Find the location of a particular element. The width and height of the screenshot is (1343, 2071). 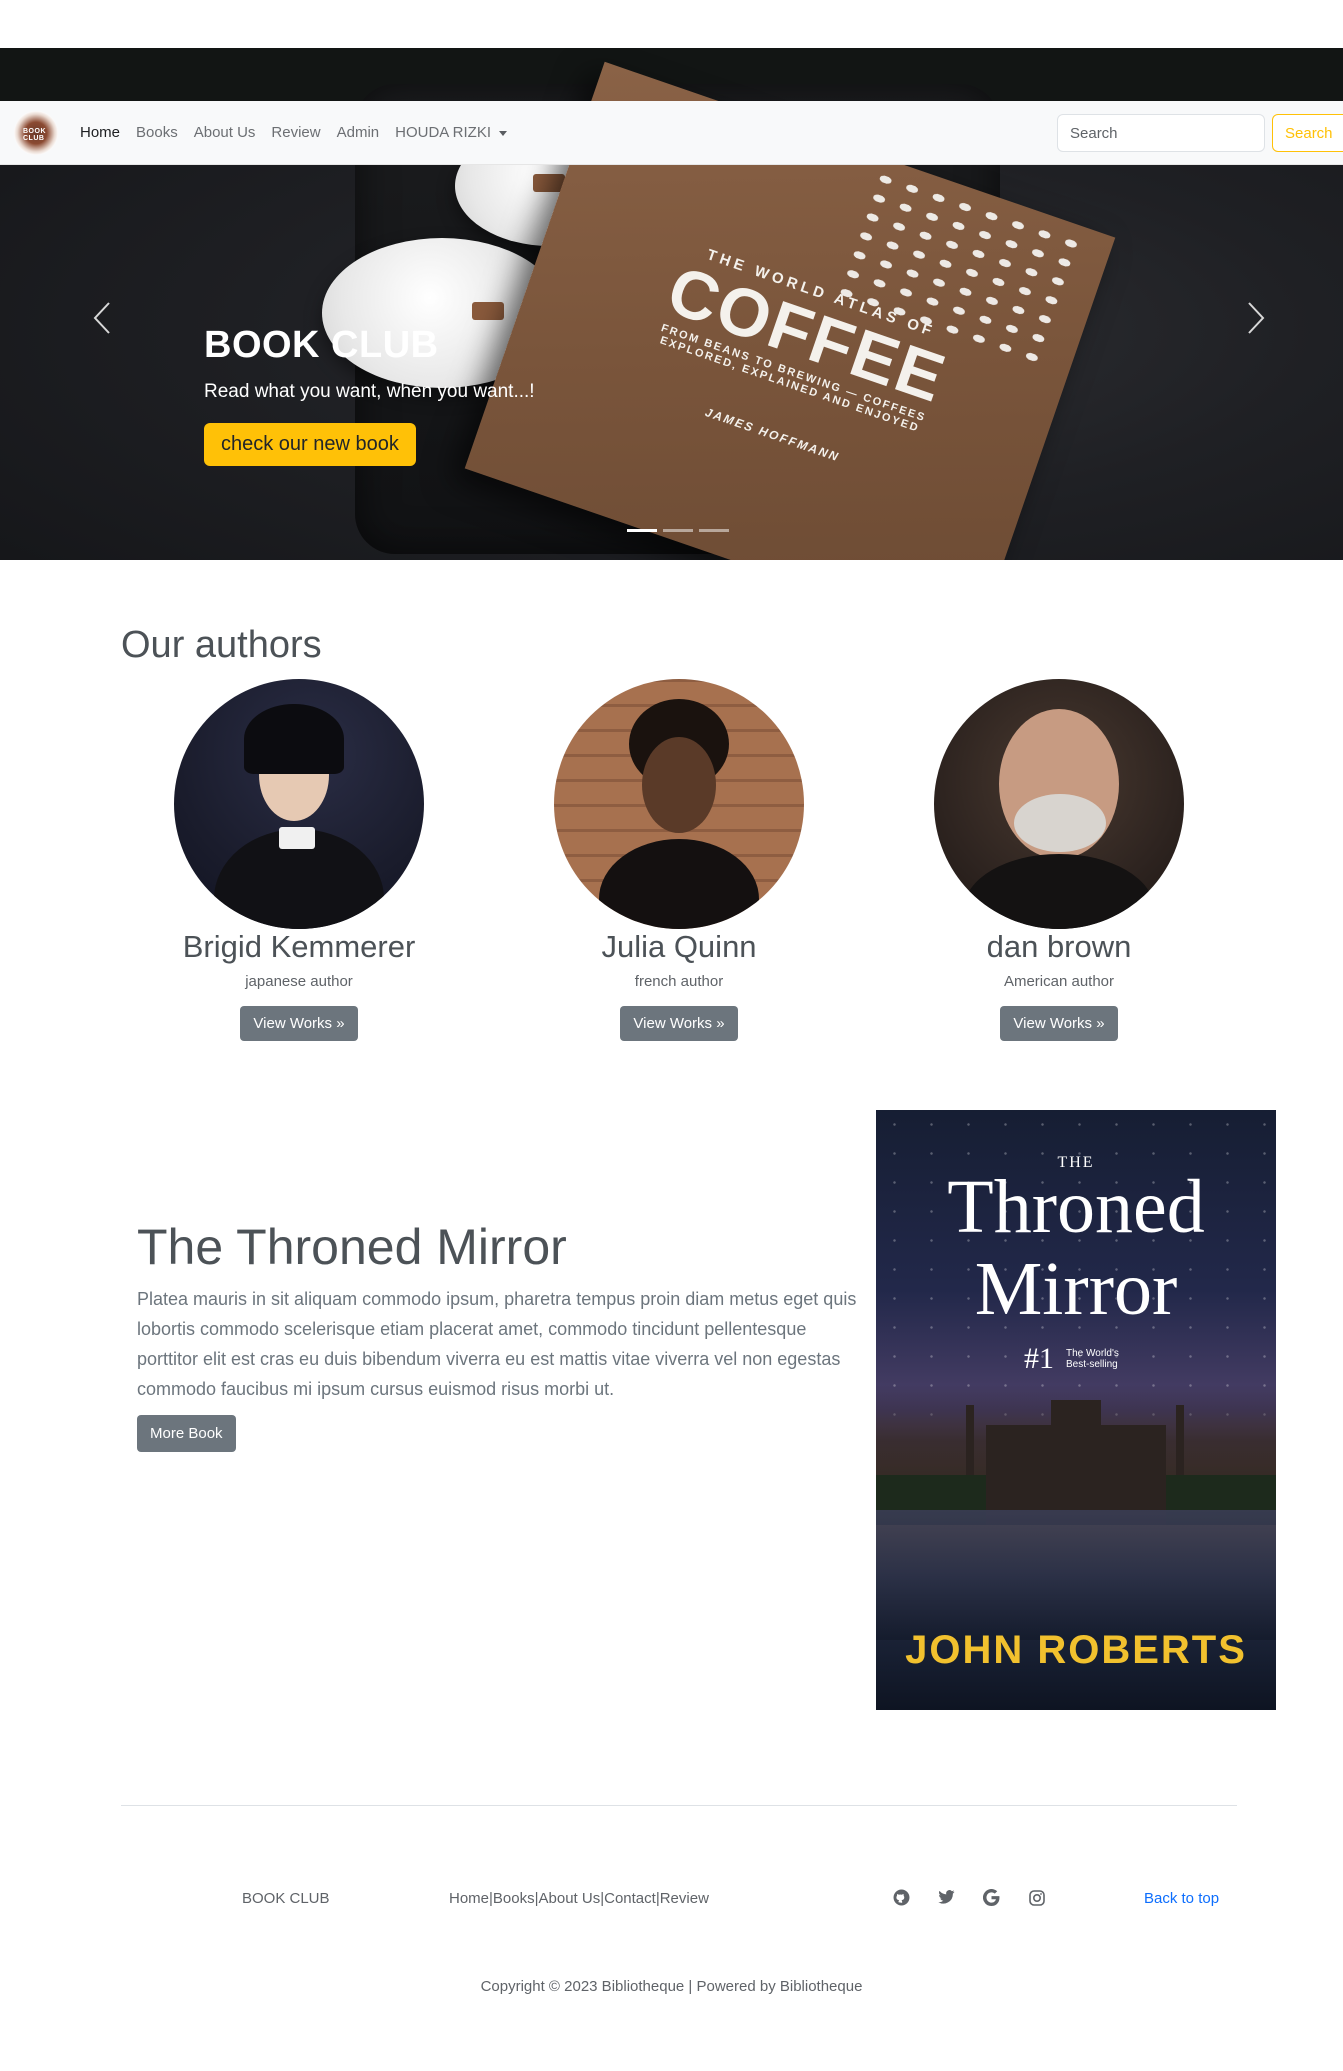

user-dropdown: HOUDA RIZKI is located at coordinates (451, 132).